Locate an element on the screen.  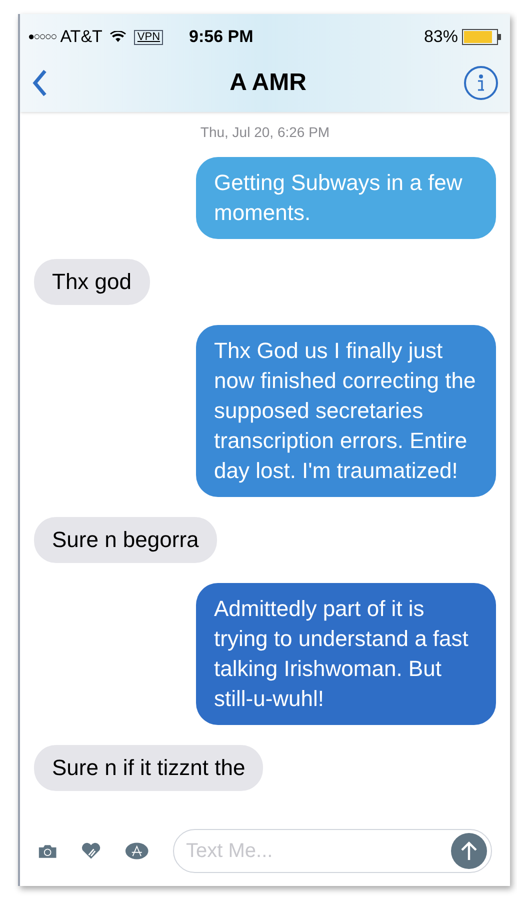
info-button is located at coordinates (481, 83).